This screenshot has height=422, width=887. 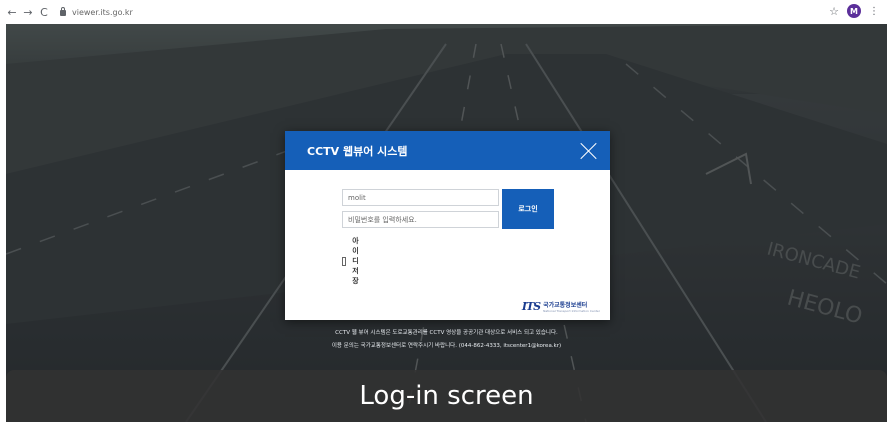 I want to click on url-text: viewer.its.go.kr, so click(x=102, y=12).